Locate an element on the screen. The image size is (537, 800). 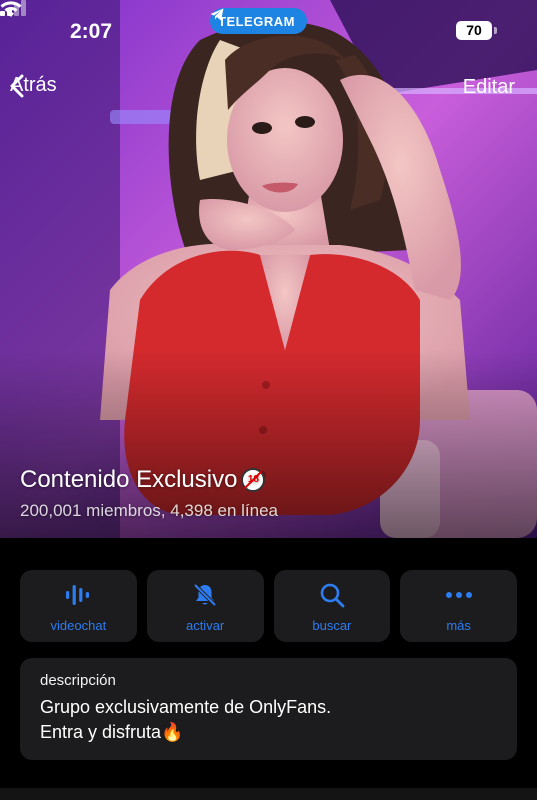
channel-title-row: Contenido Exclusivo 18 is located at coordinates (149, 480).